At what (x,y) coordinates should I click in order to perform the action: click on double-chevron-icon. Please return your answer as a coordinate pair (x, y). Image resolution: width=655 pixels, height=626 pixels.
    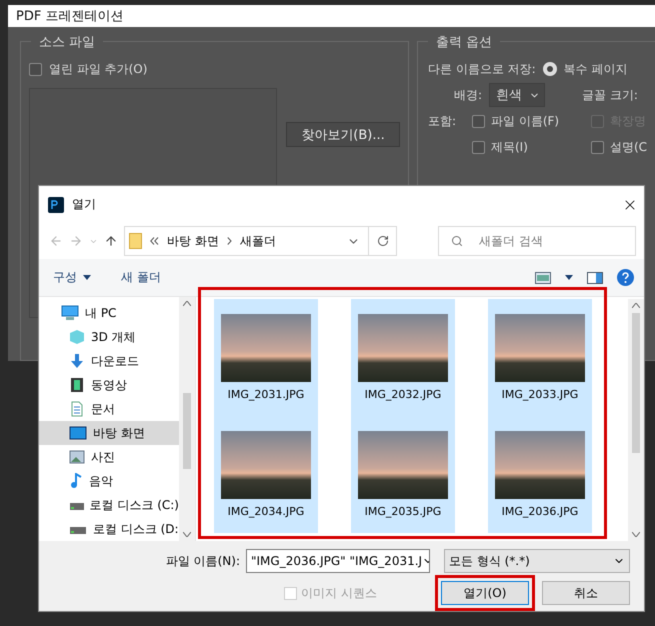
    Looking at the image, I should click on (154, 241).